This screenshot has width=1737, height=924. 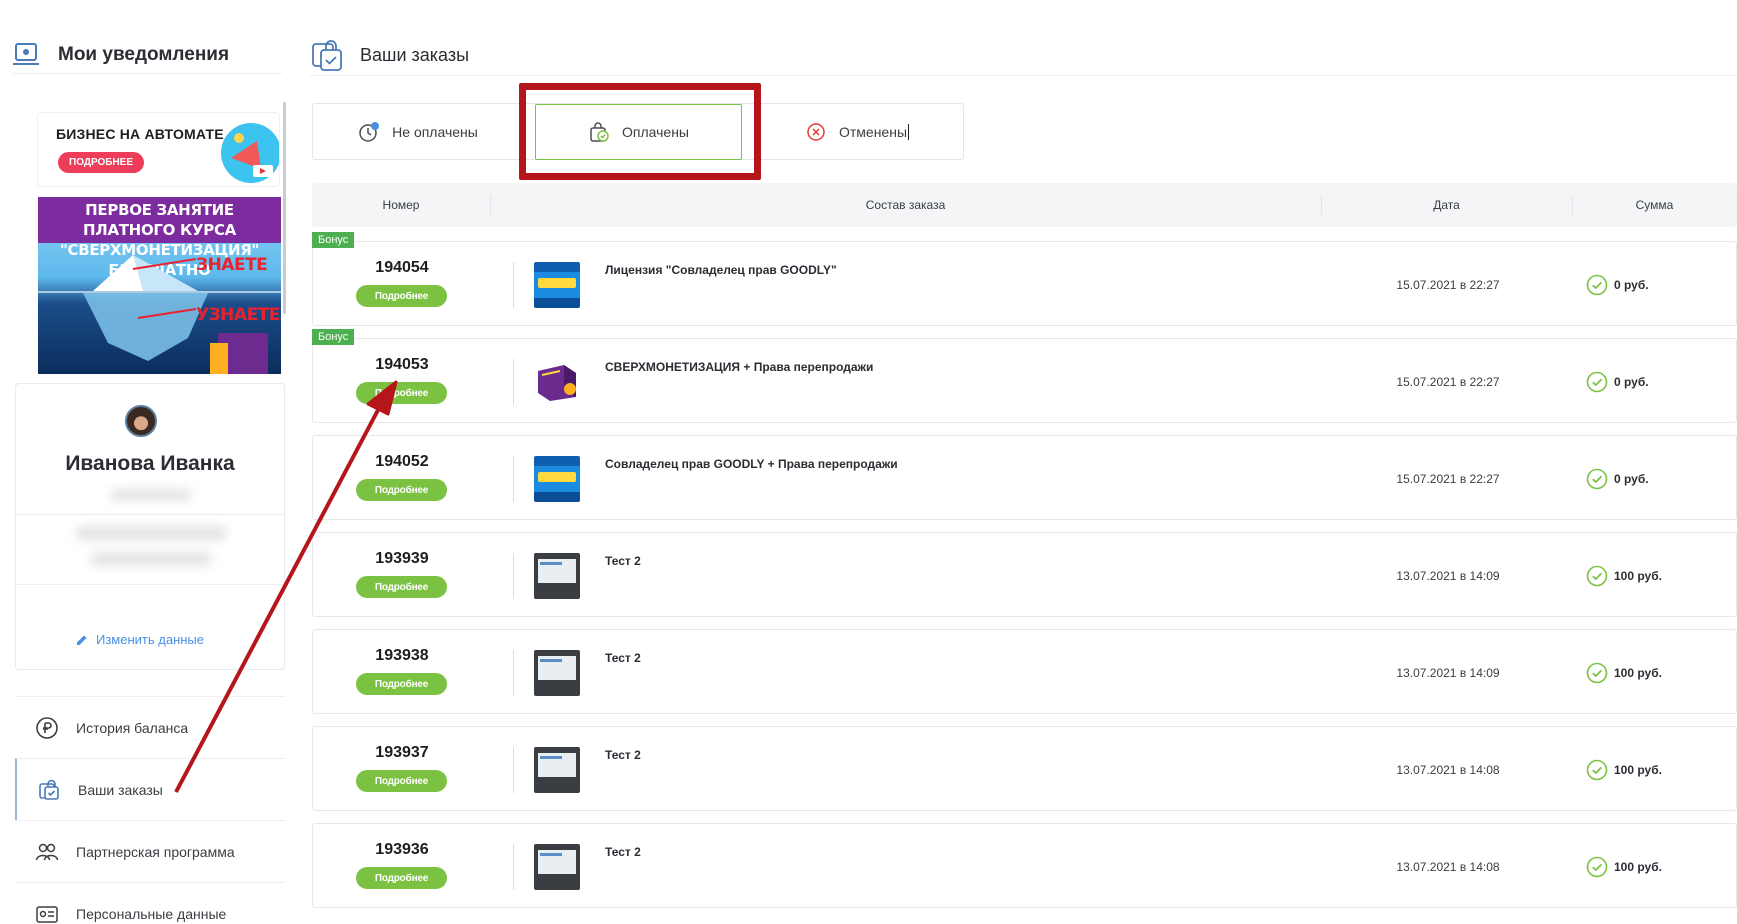 I want to click on sidebar-item-personal-data: Персональные данные, so click(x=150, y=903).